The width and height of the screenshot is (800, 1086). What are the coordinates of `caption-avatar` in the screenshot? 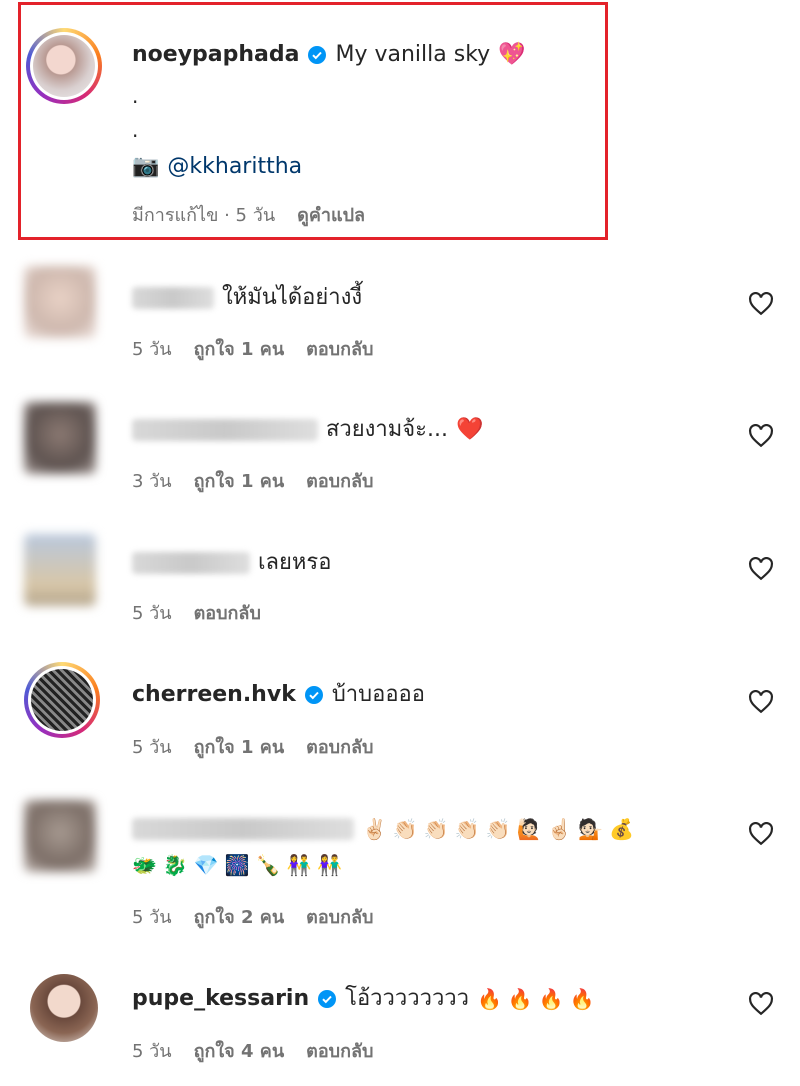 It's located at (64, 66).